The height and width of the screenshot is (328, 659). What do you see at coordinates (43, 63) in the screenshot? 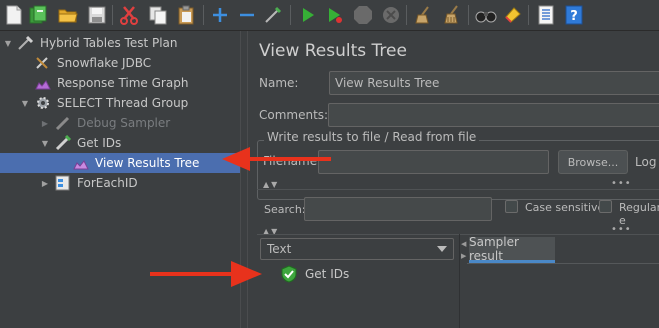
I see `config-element-icon` at bounding box center [43, 63].